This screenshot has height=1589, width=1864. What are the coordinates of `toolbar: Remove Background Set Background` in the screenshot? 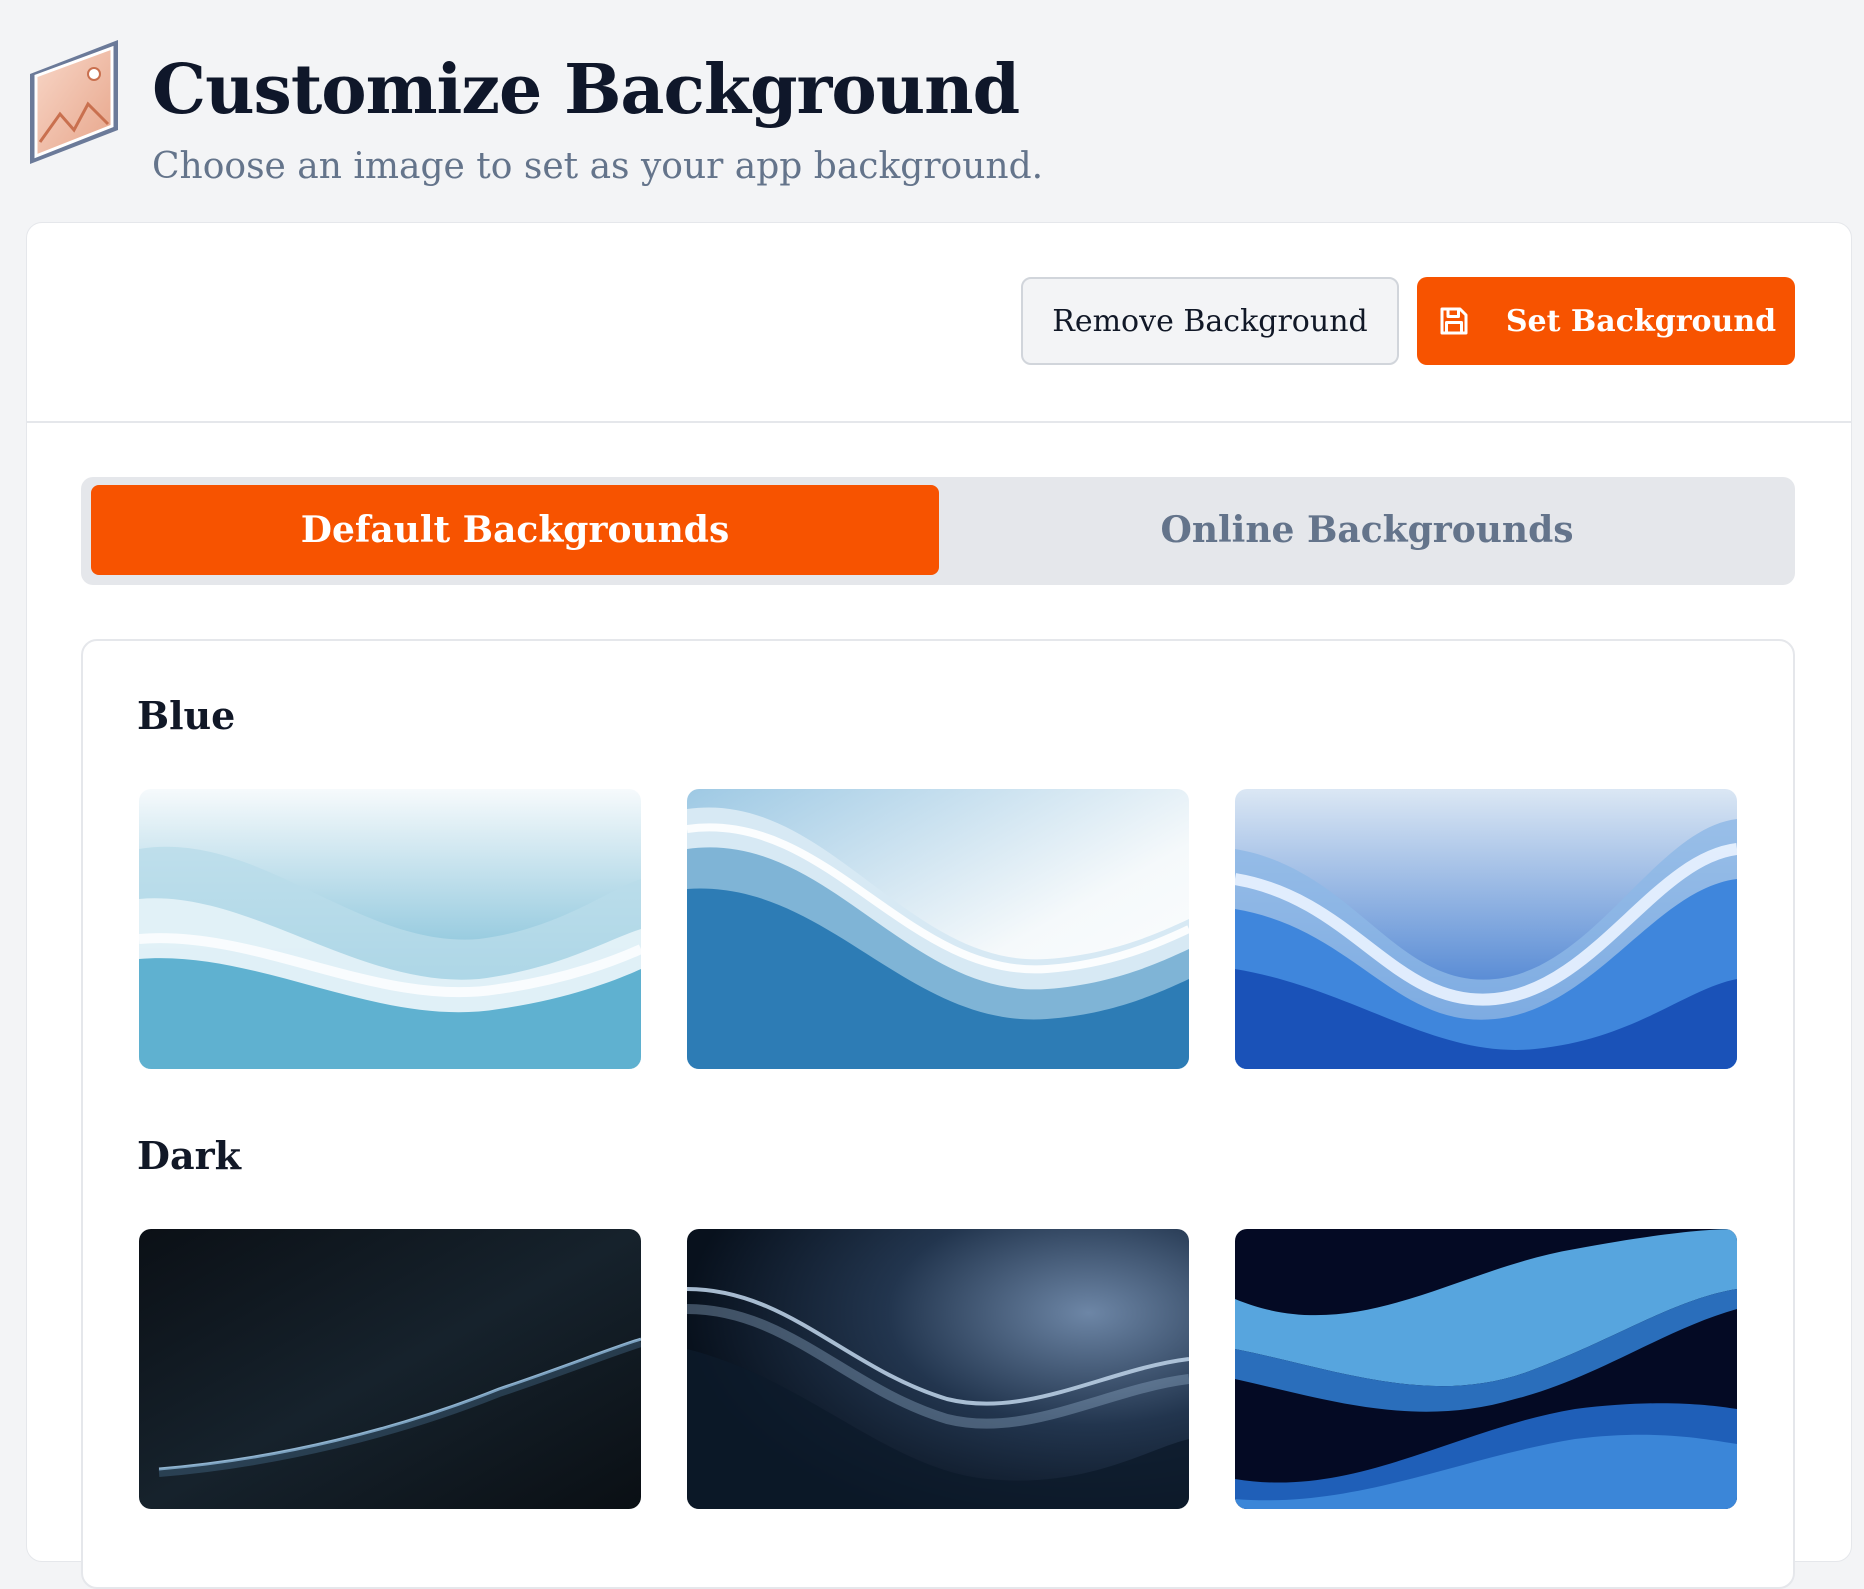 It's located at (939, 323).